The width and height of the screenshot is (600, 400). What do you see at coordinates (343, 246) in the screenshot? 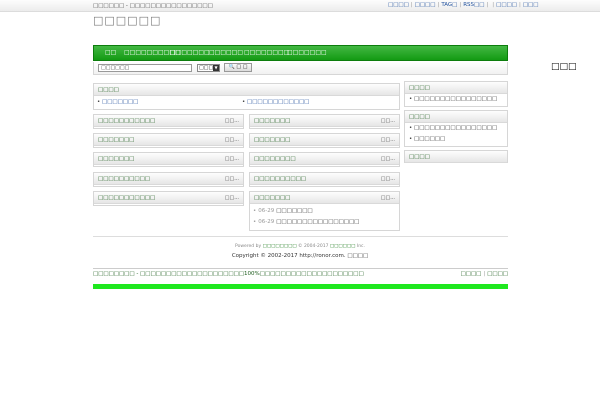
I see `powered-link-2: □□□□□□` at bounding box center [343, 246].